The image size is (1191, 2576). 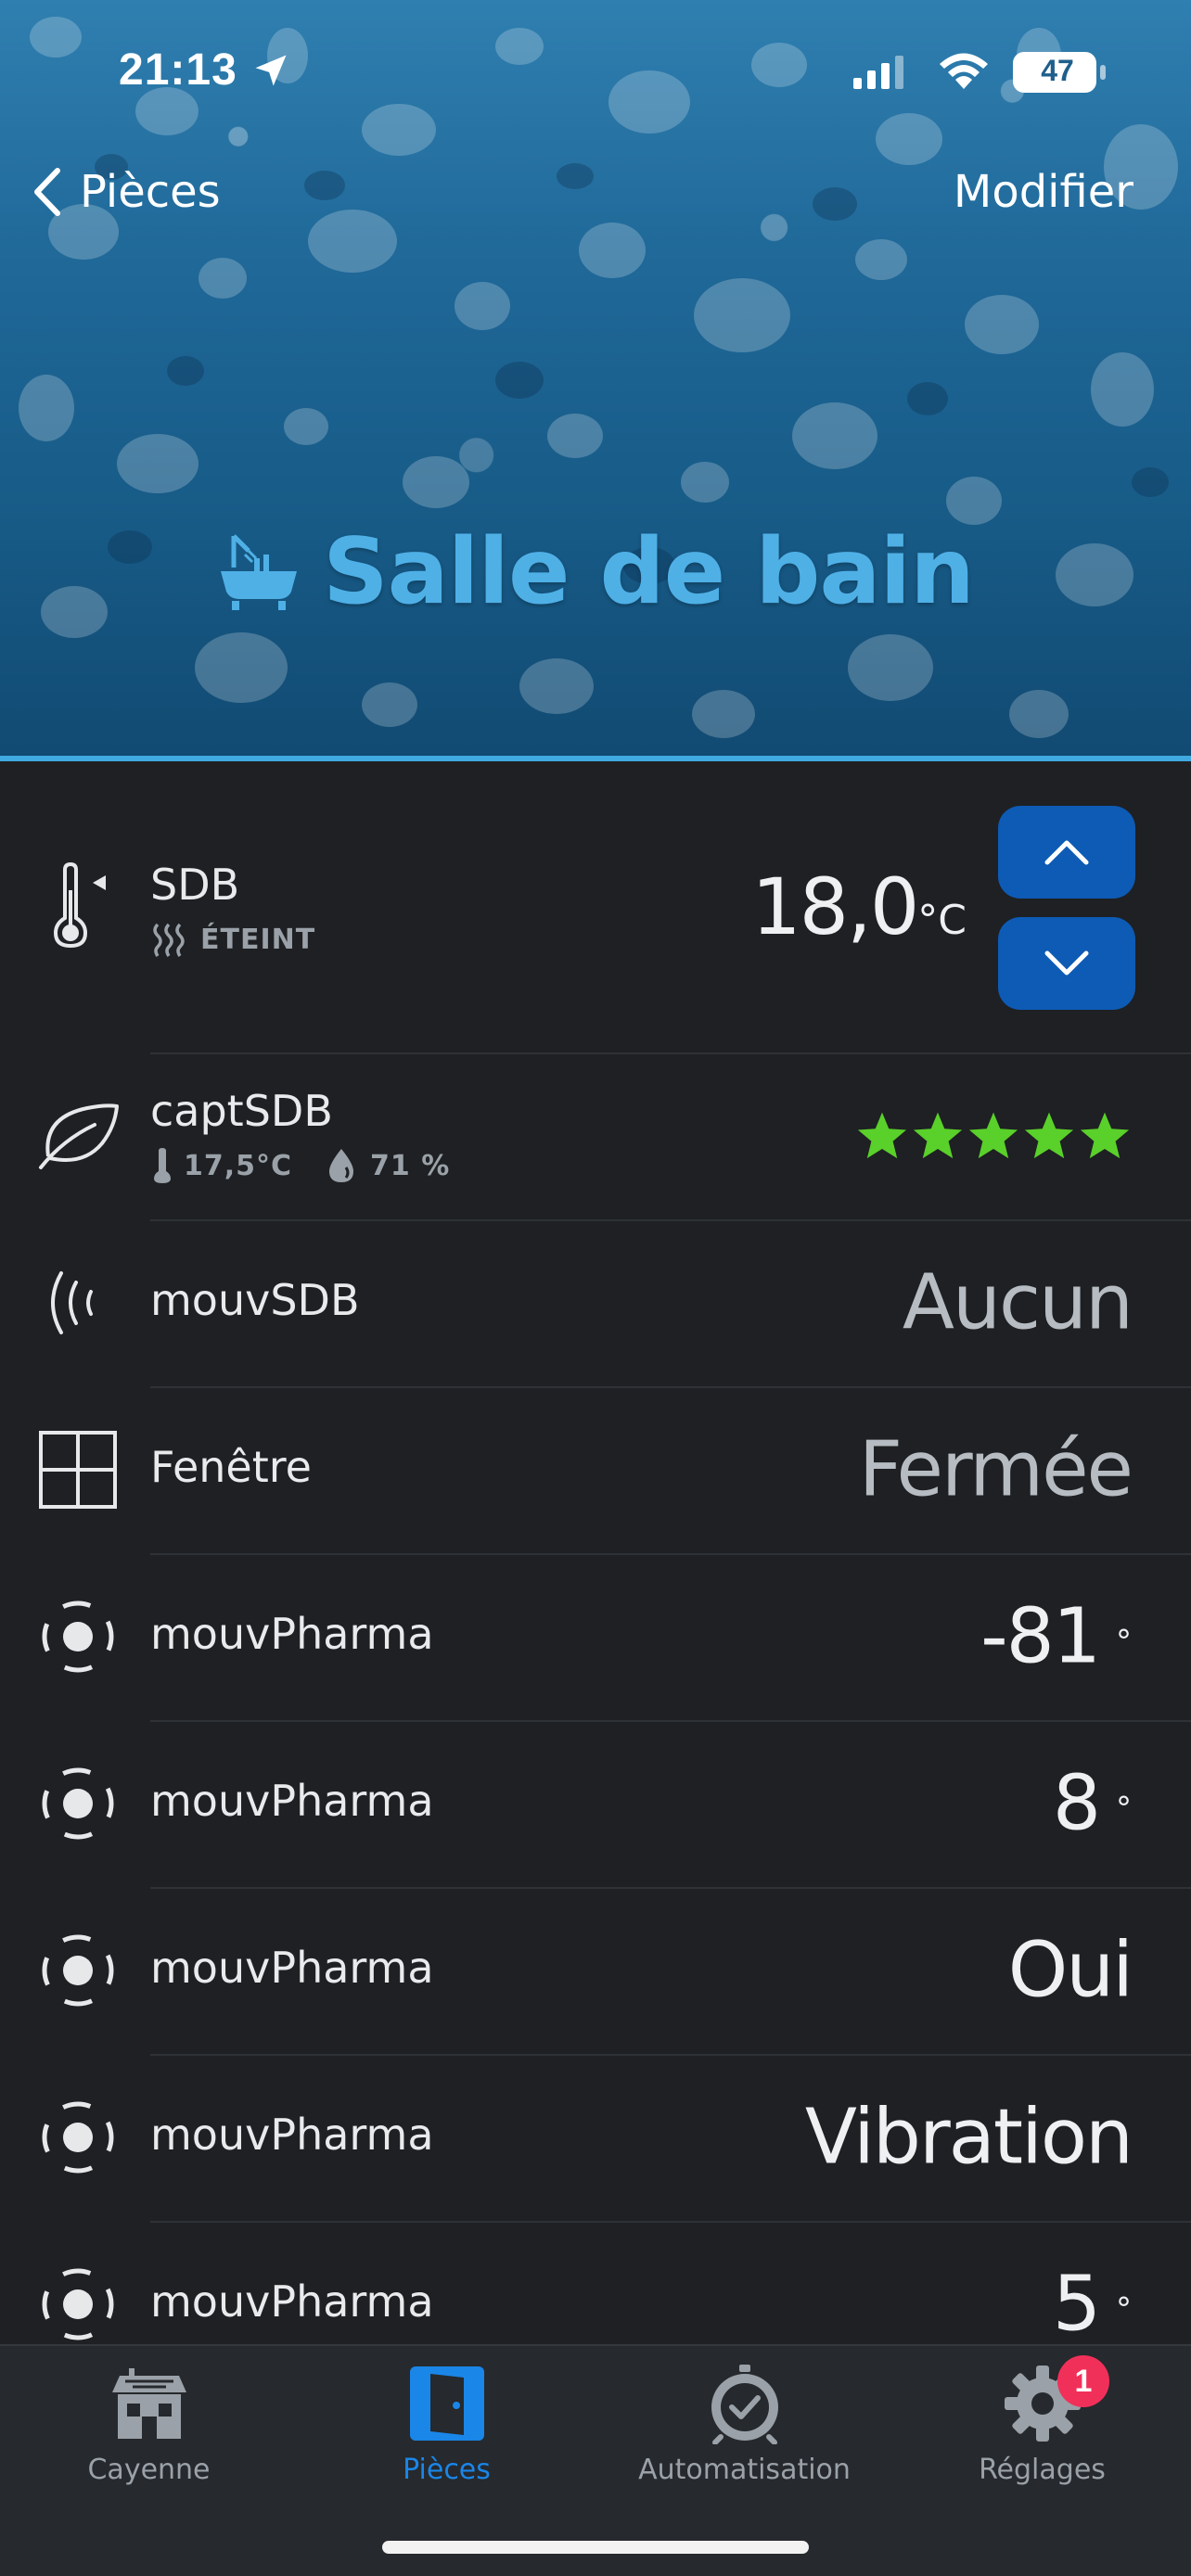 What do you see at coordinates (255, 1300) in the screenshot?
I see `device-name: mouvSDB` at bounding box center [255, 1300].